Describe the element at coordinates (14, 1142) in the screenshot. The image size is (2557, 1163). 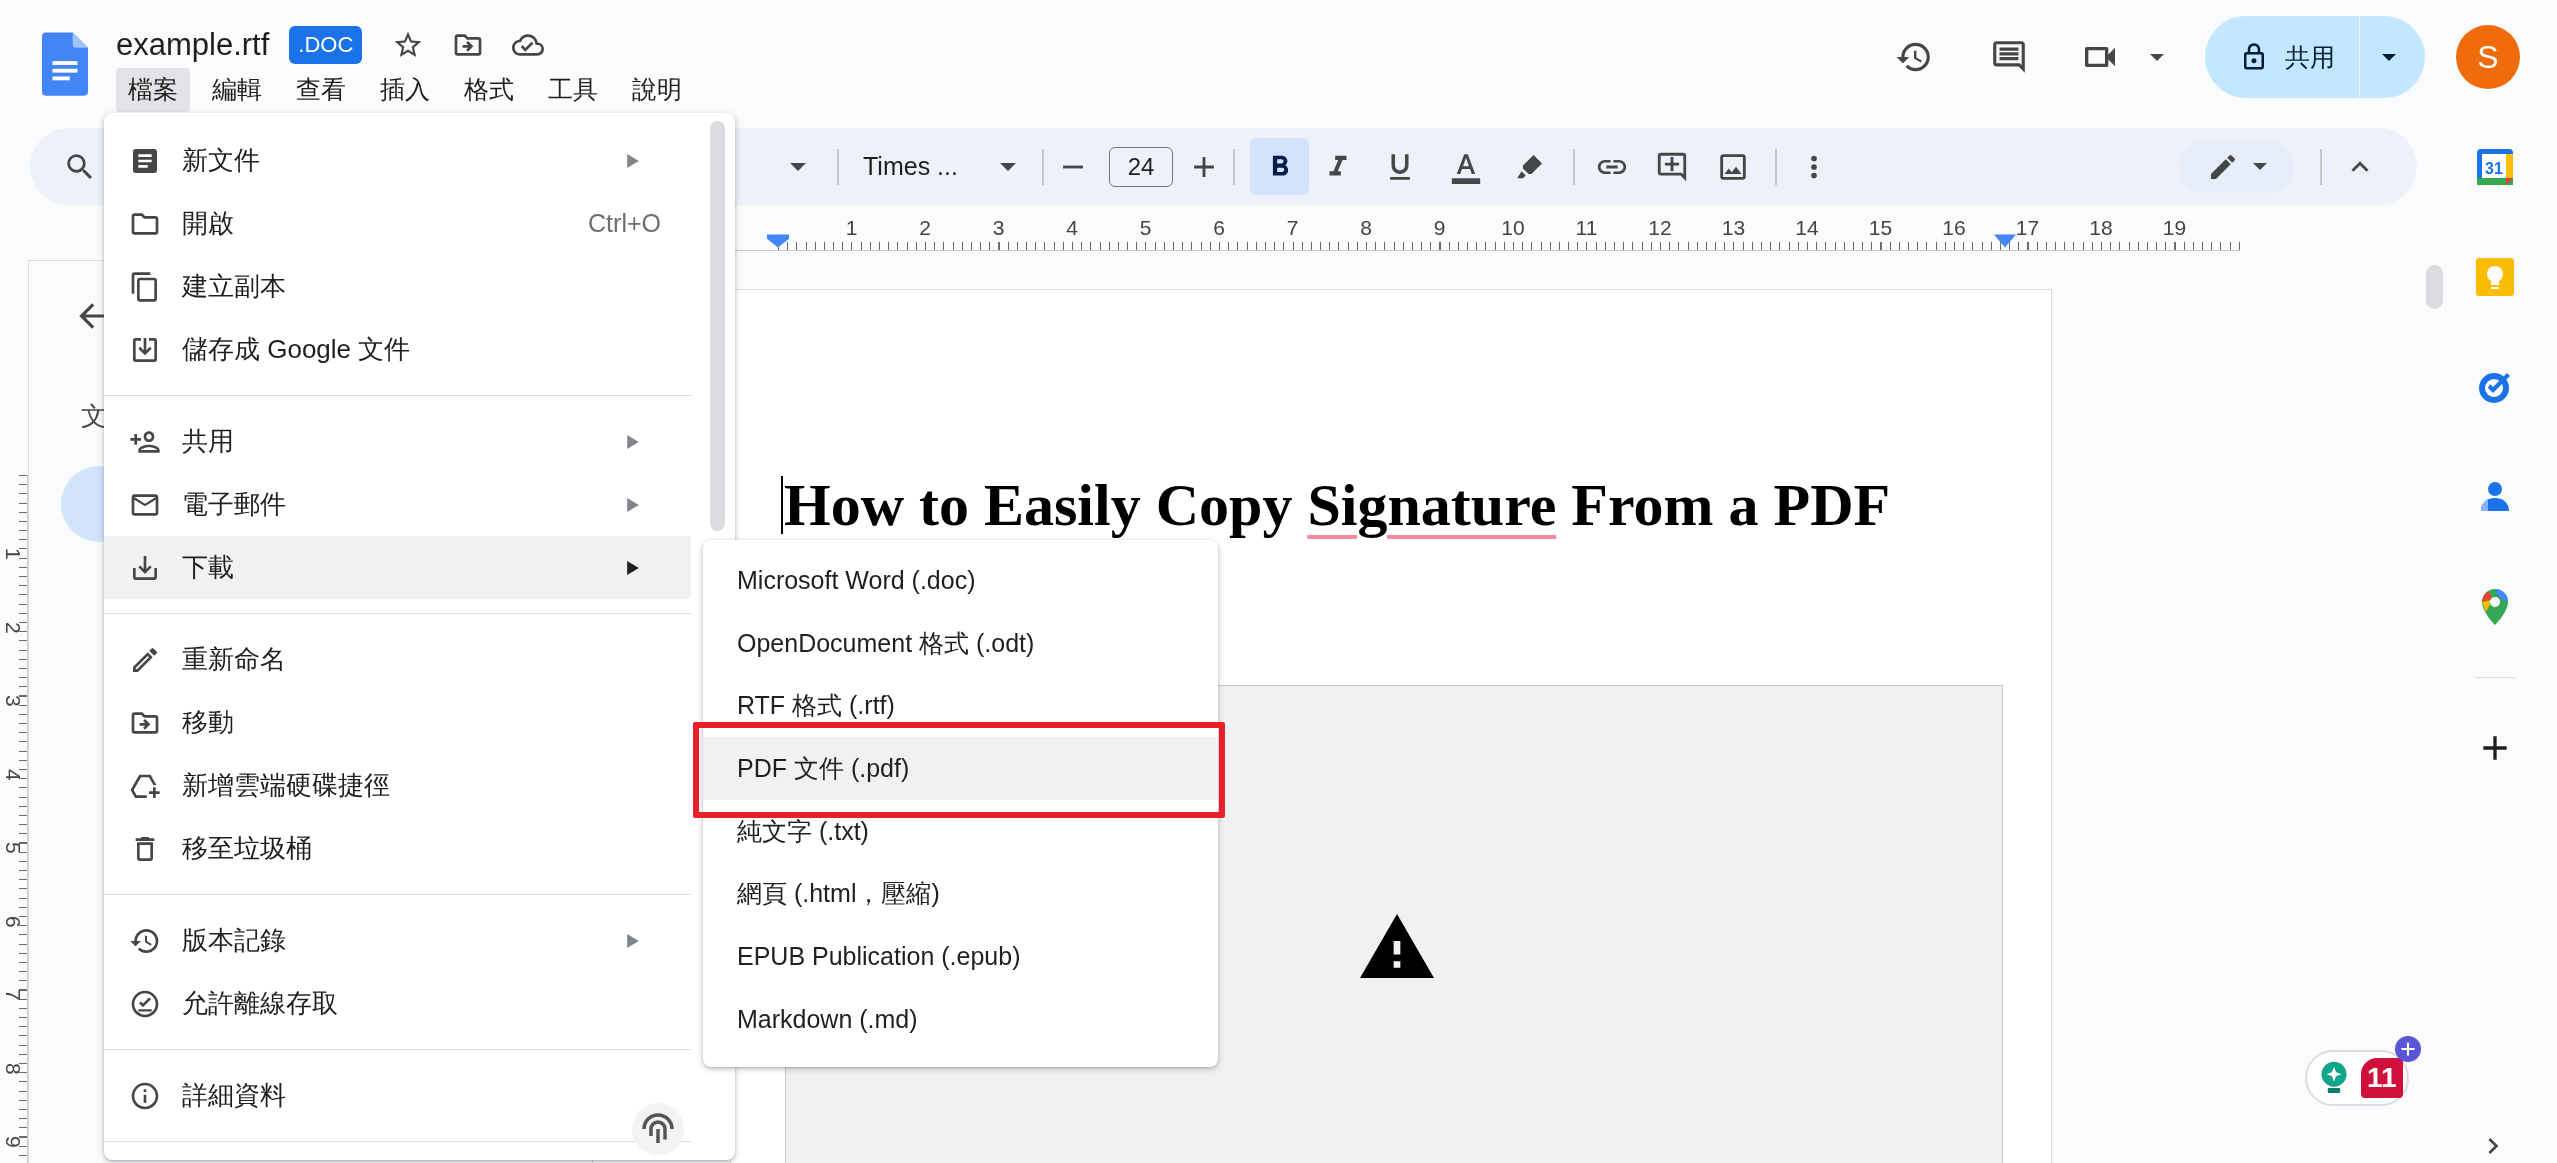
I see `ruler-number: 9` at that location.